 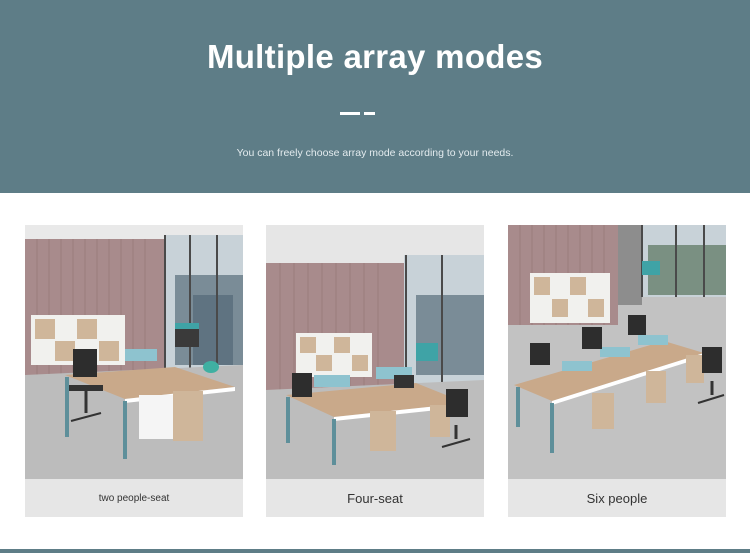 I want to click on array-mode-caption: Six people, so click(x=617, y=498).